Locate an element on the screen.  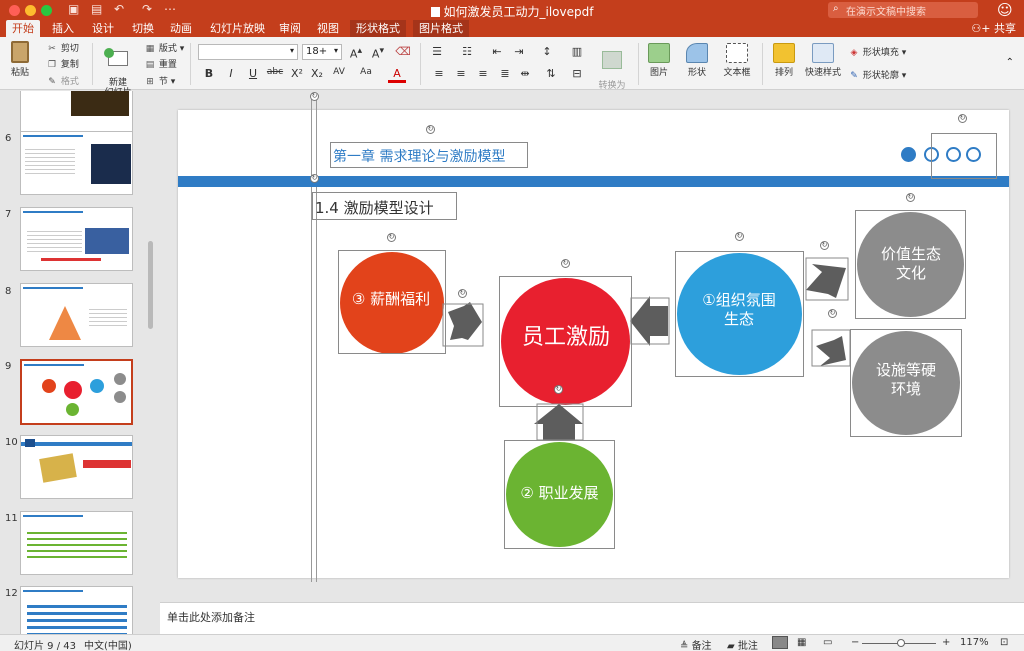
zoom-slider-knob is located at coordinates (901, 643).